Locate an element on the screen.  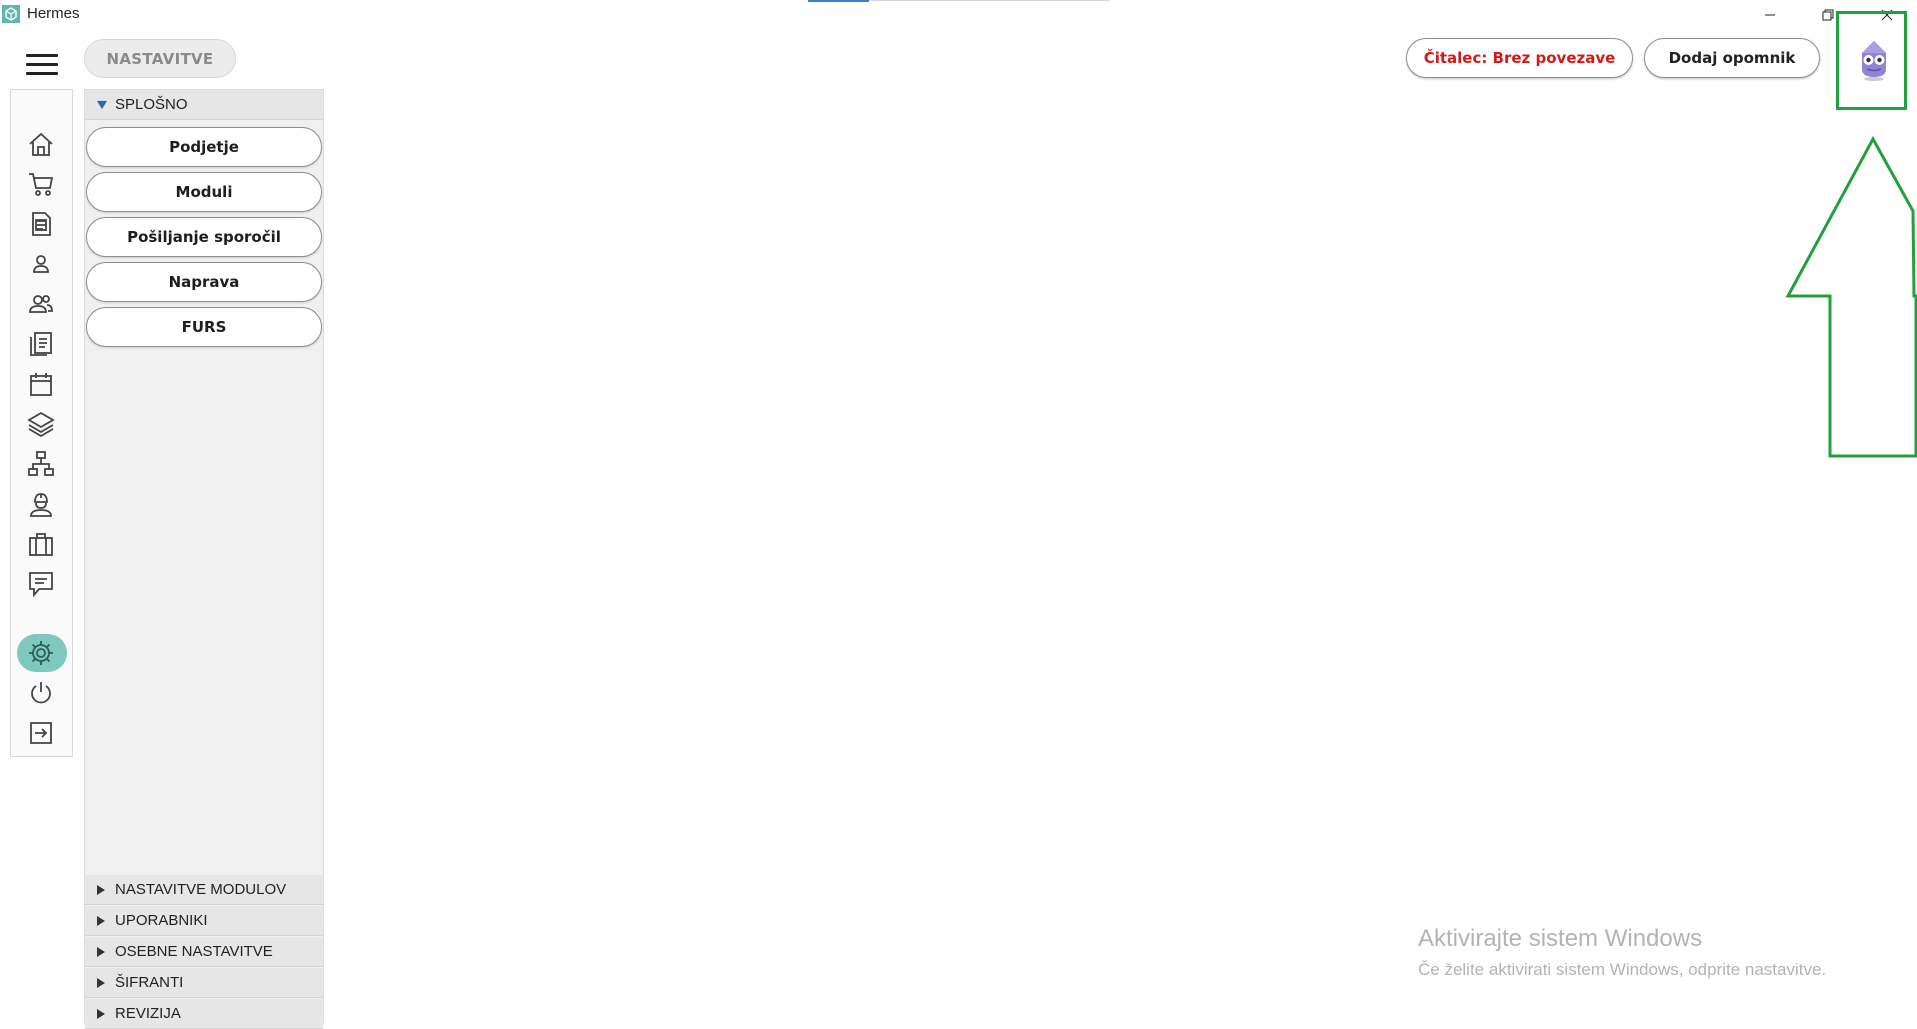
section-label: OSEBNE NASTAVITVE is located at coordinates (194, 951).